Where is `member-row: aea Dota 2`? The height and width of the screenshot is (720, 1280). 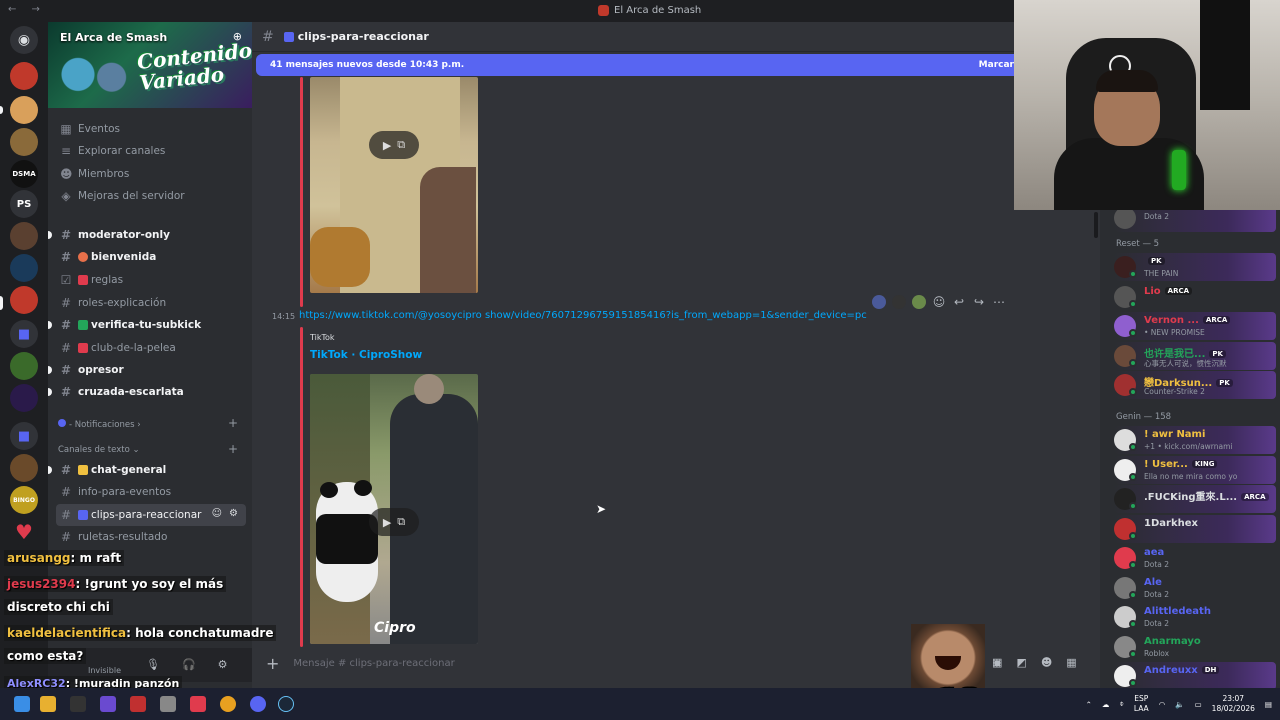
member-row: aea Dota 2 is located at coordinates (1195, 558).